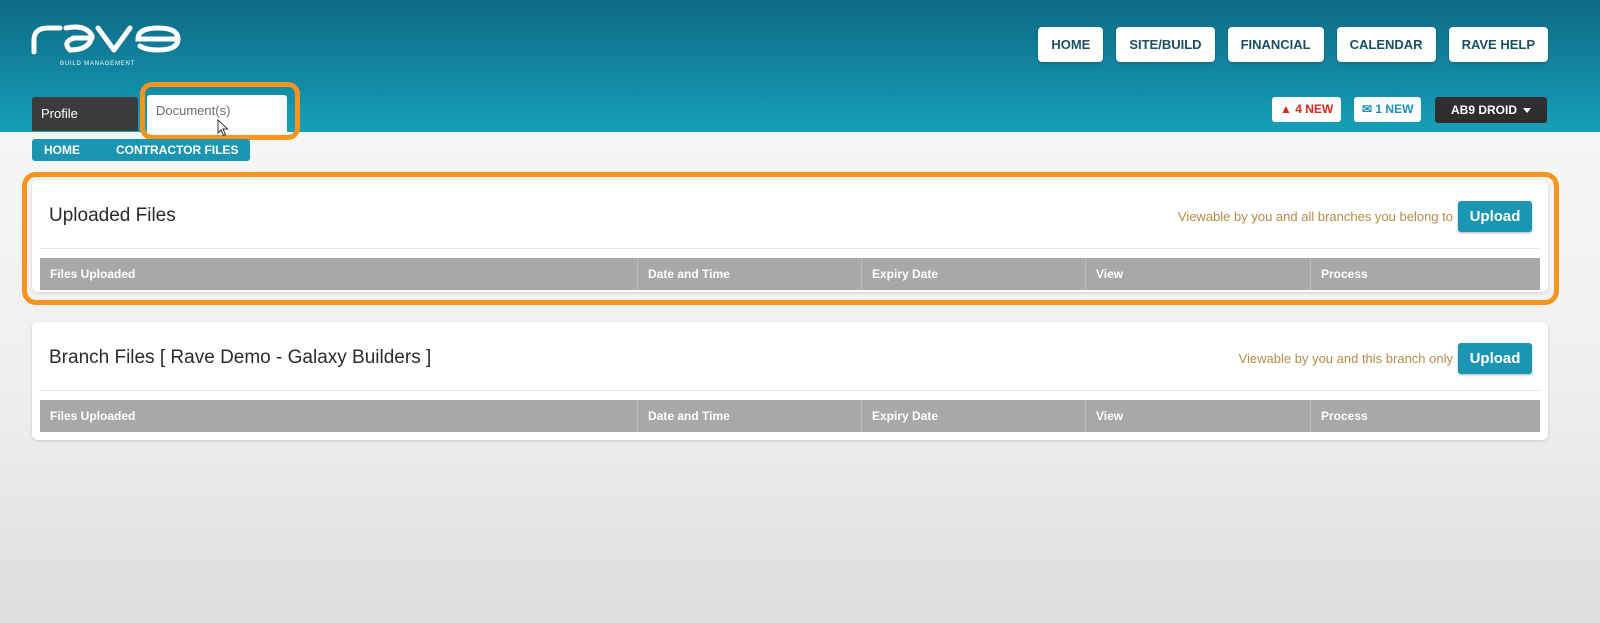 This screenshot has height=623, width=1600. What do you see at coordinates (1498, 44) in the screenshot?
I see `nav-rave-help-button: RAVE HELP` at bounding box center [1498, 44].